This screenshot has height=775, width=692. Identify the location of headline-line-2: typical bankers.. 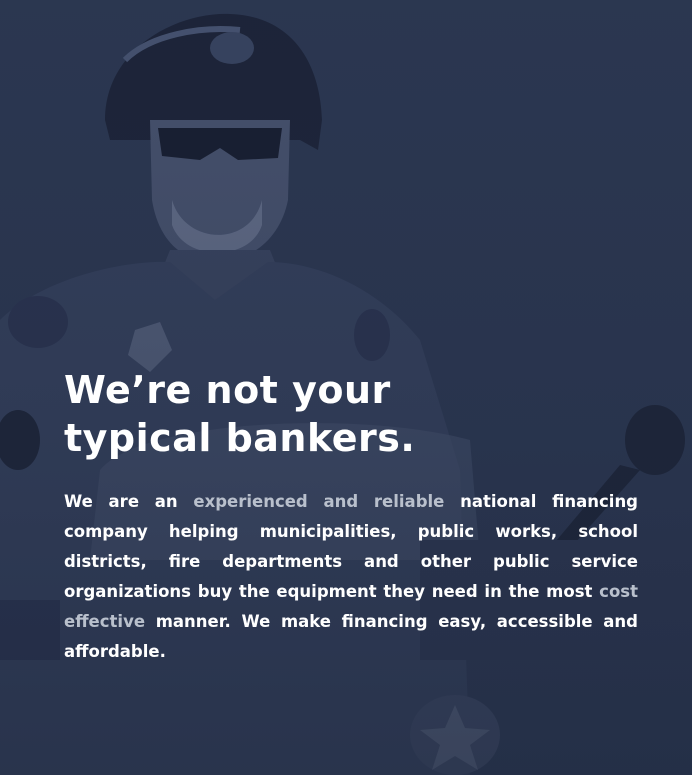
(240, 438).